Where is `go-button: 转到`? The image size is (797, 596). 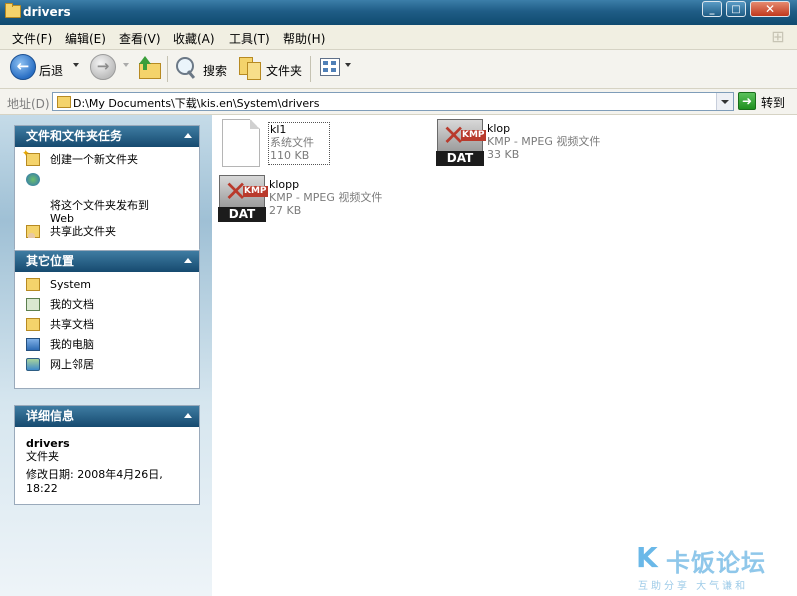
go-button: 转到 is located at coordinates (773, 102).